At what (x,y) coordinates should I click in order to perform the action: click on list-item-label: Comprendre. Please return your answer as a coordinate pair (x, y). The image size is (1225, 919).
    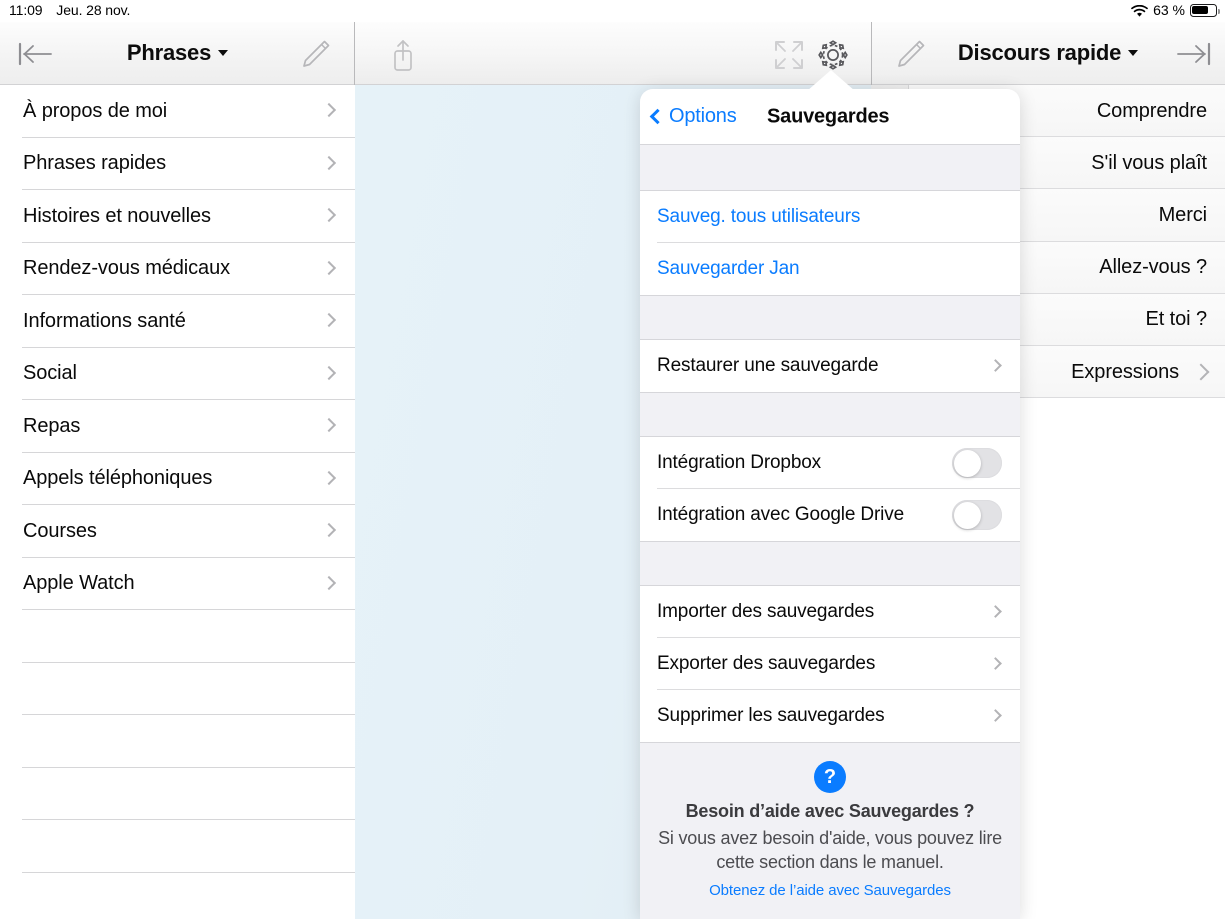
    Looking at the image, I should click on (1151, 110).